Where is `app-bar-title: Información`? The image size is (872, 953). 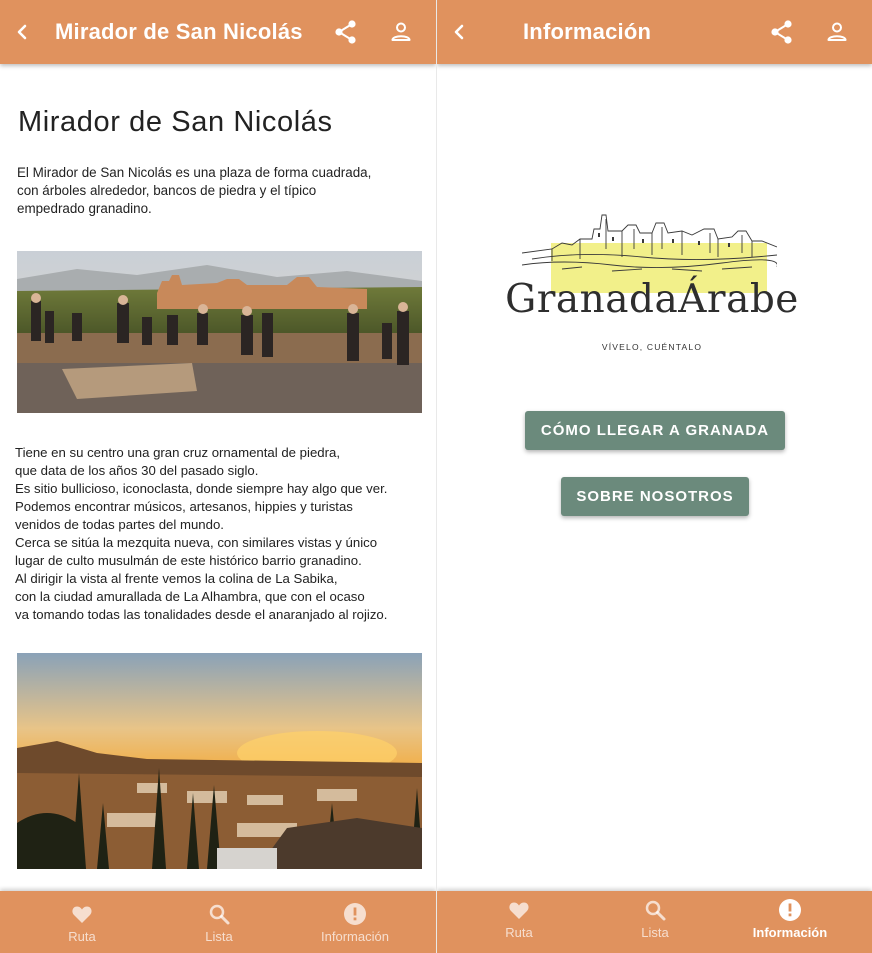 app-bar-title: Información is located at coordinates (587, 31).